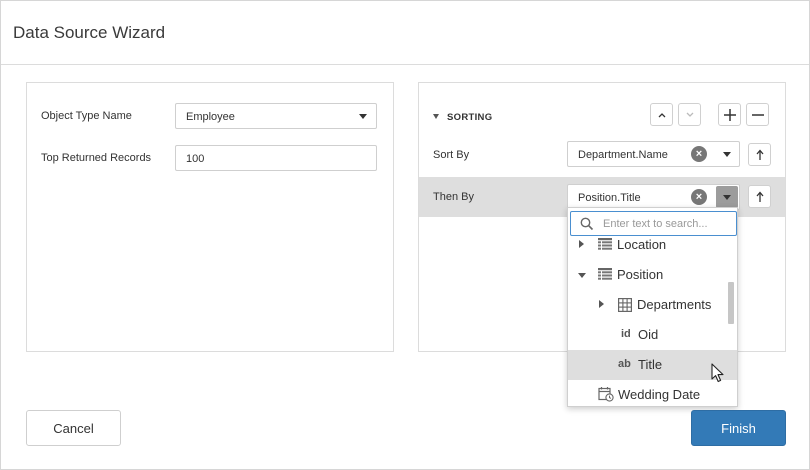  Describe the element at coordinates (276, 116) in the screenshot. I see `object-type-select: Employee` at that location.